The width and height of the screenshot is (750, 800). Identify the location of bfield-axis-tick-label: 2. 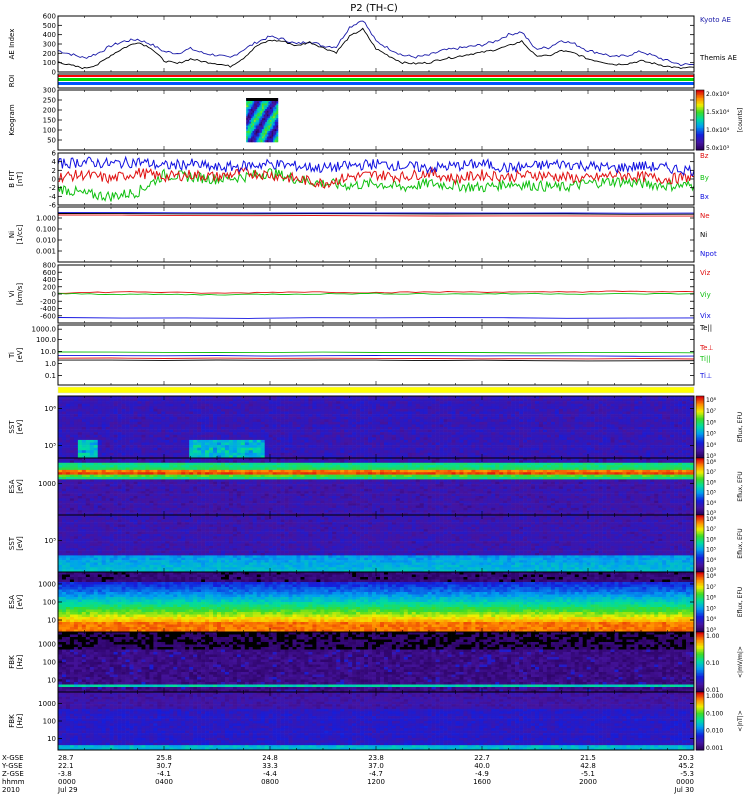
(54, 171).